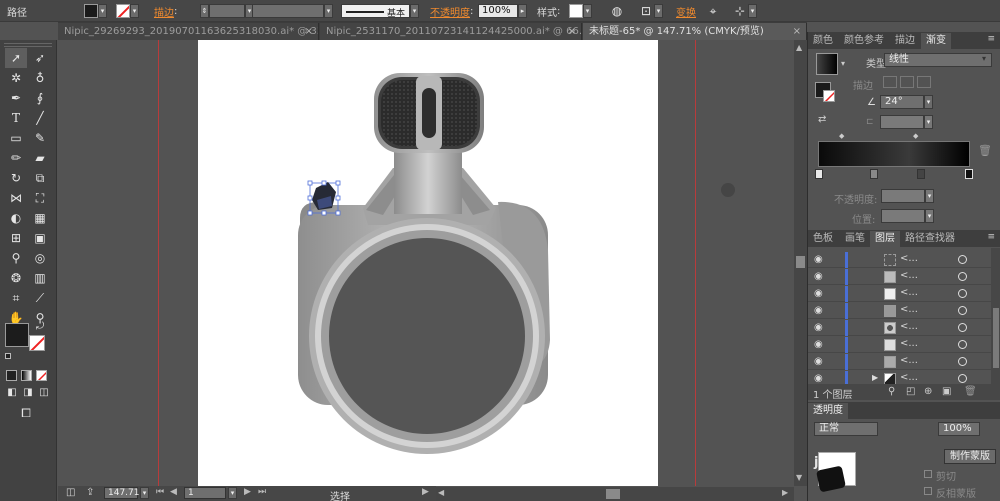  Describe the element at coordinates (970, 456) in the screenshot. I see `make-mask-button: 制作蒙版` at that location.